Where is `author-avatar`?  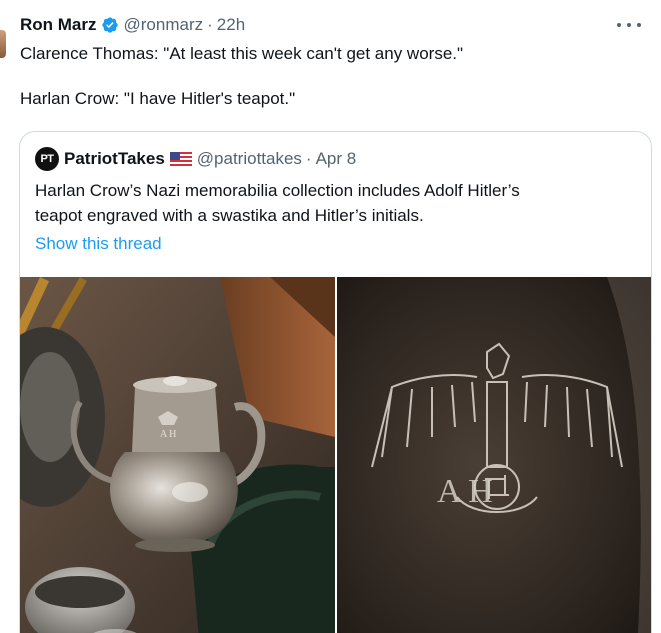 author-avatar is located at coordinates (3, 44).